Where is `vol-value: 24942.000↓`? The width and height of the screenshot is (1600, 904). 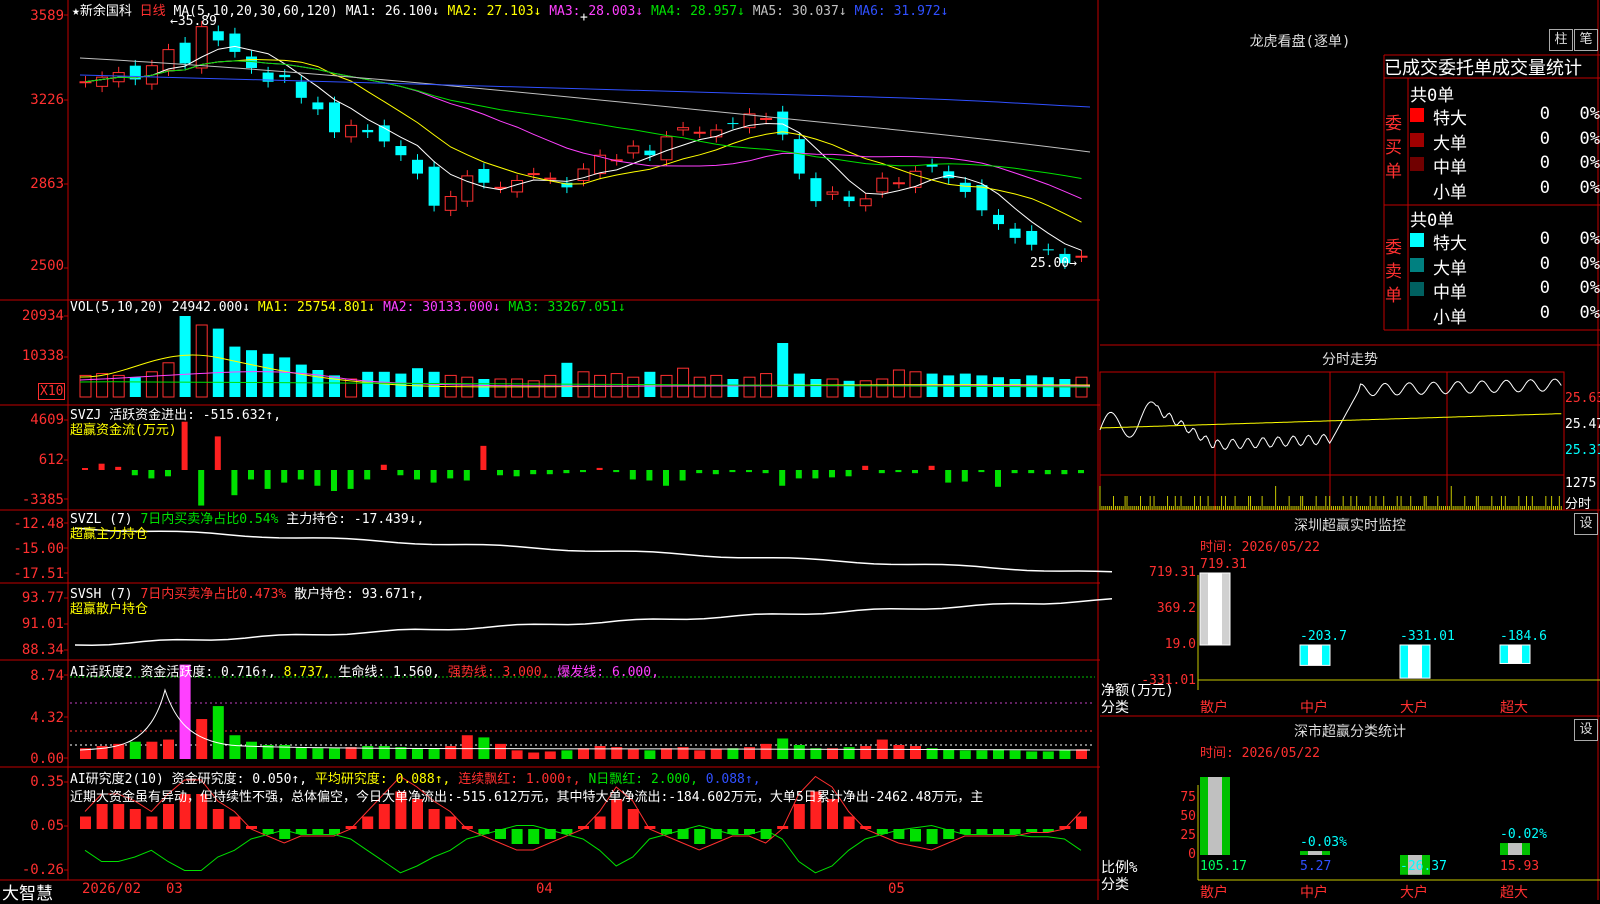
vol-value: 24942.000↓ is located at coordinates (211, 307).